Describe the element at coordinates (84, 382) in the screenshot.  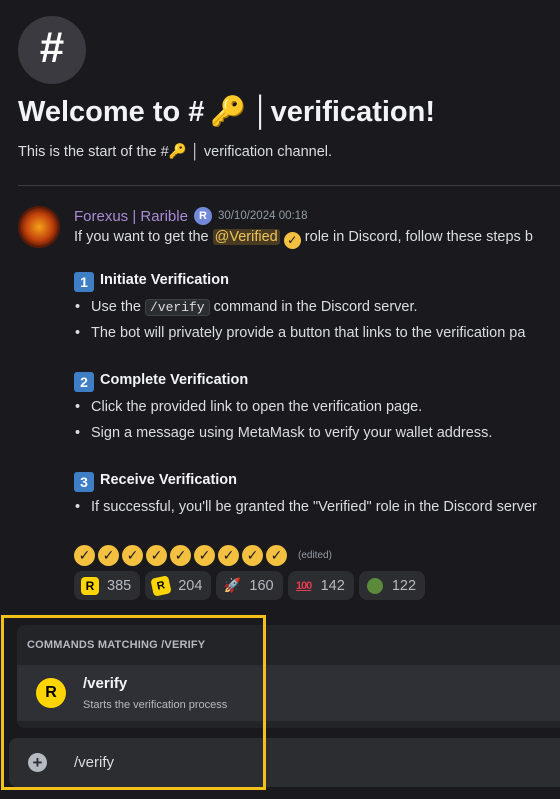
I see `keycap-two-icon: 2` at that location.